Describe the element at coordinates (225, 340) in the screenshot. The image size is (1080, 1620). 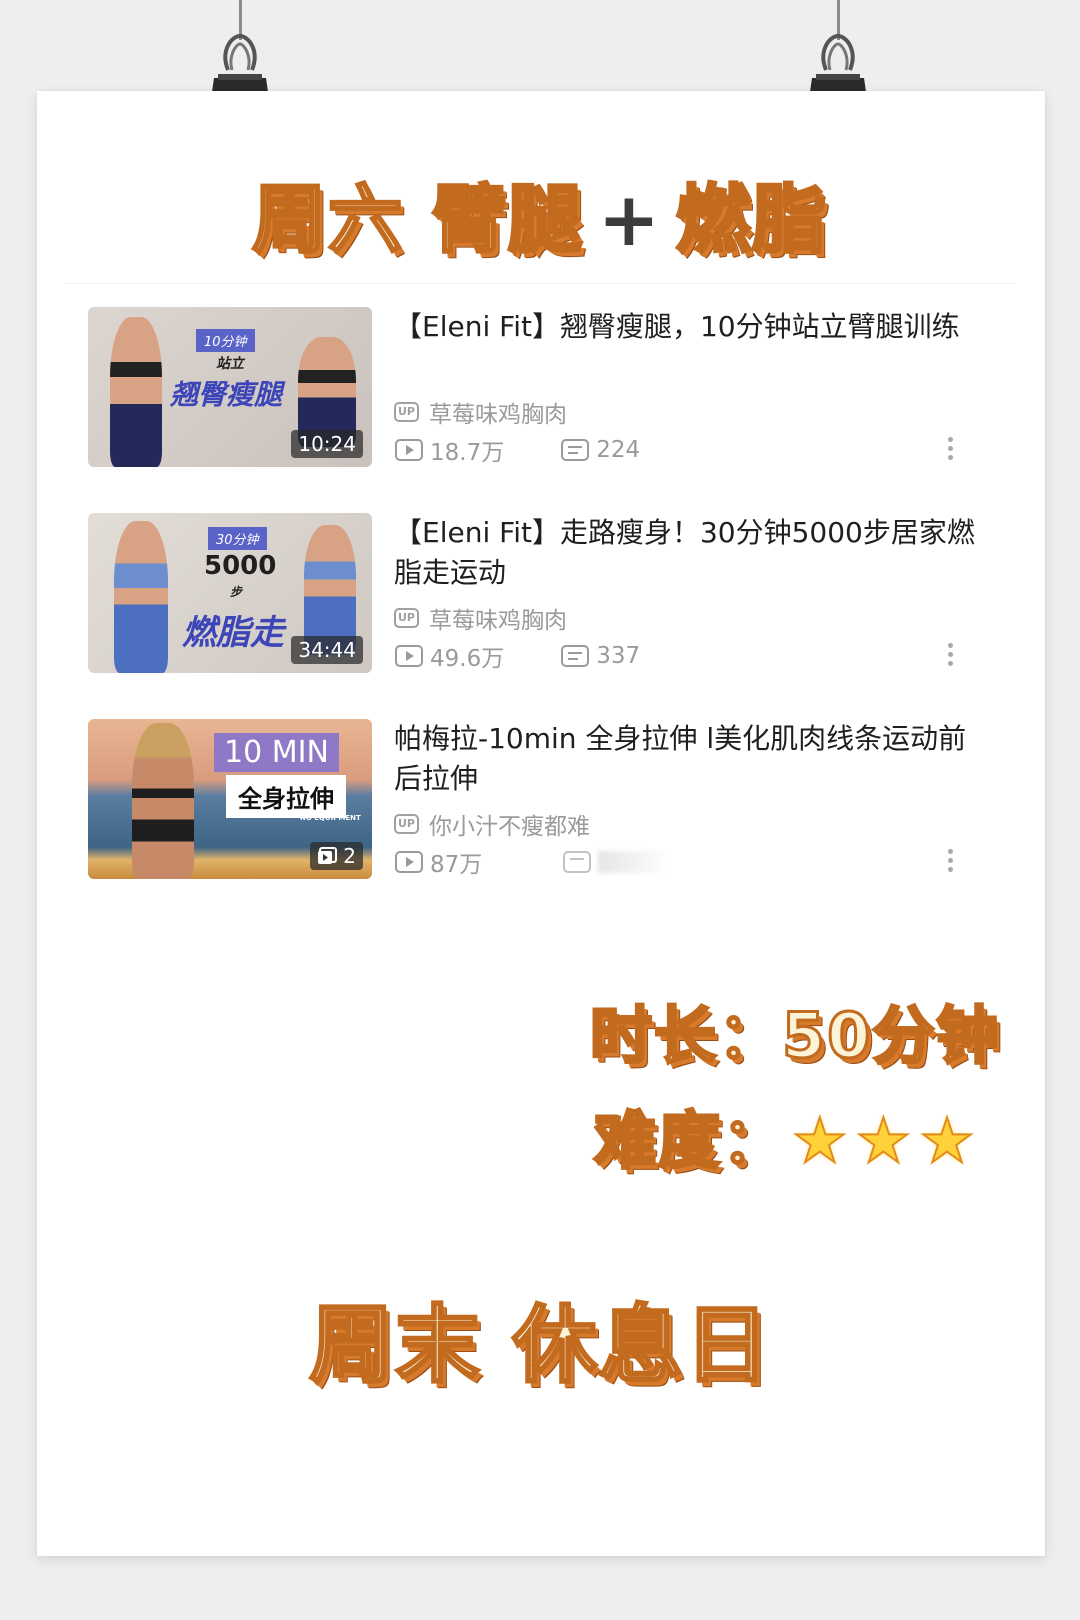
I see `thumbnail-tag: 10分钟` at that location.